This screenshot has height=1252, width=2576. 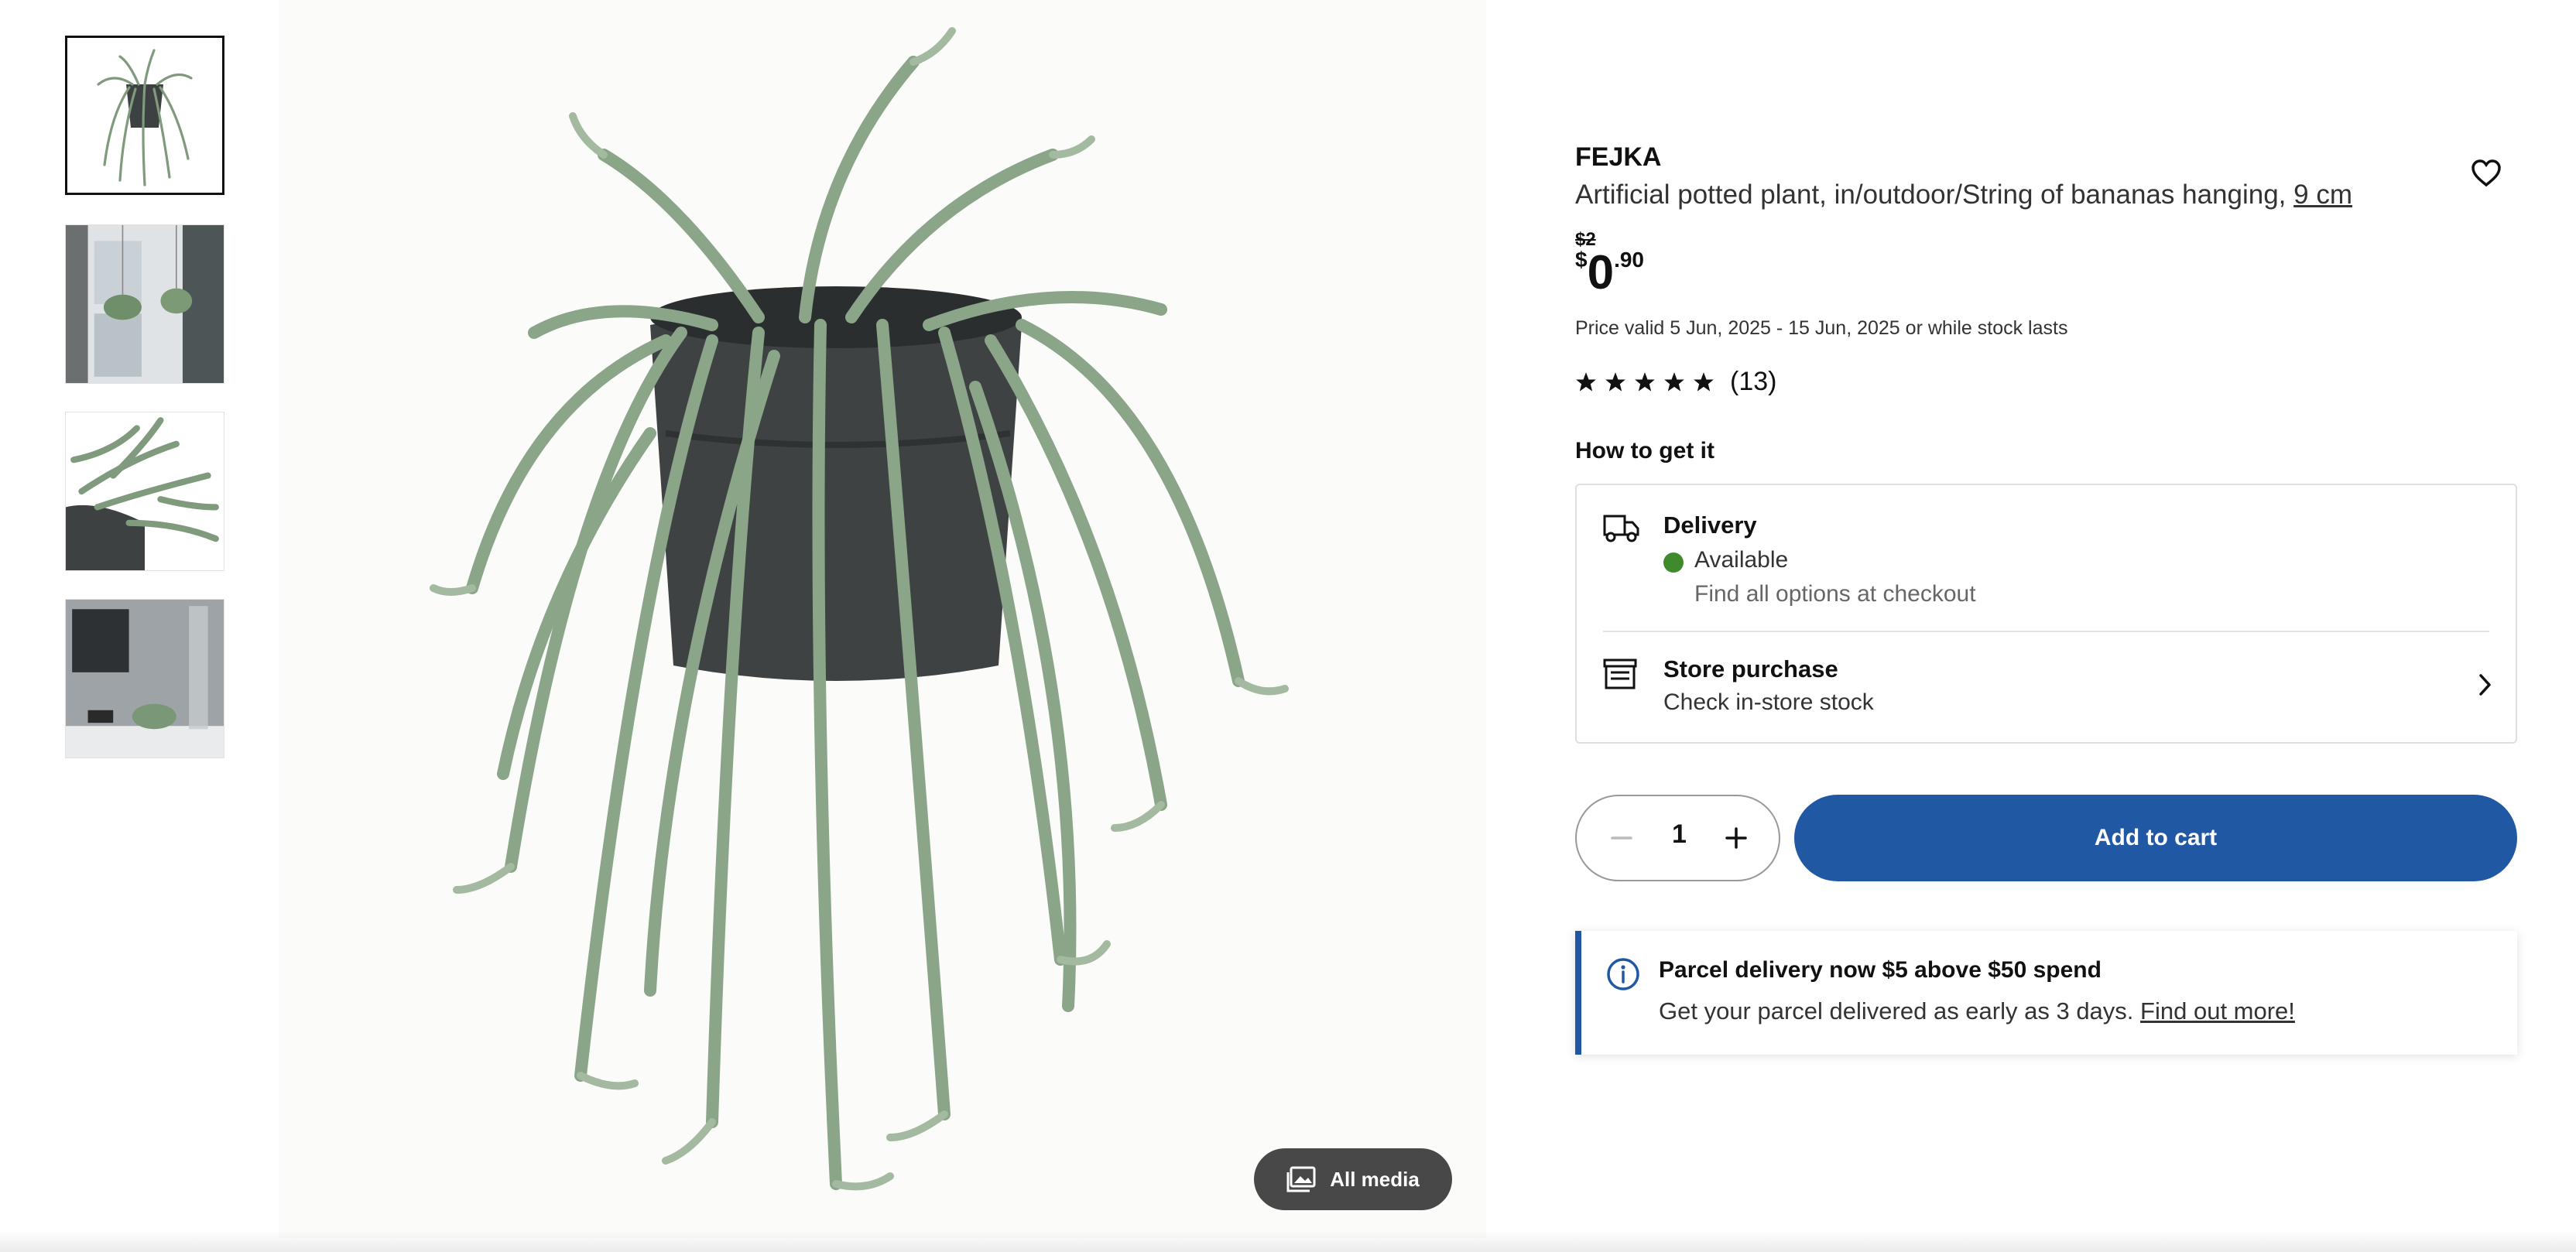 I want to click on rating-summary: (13), so click(x=1675, y=382).